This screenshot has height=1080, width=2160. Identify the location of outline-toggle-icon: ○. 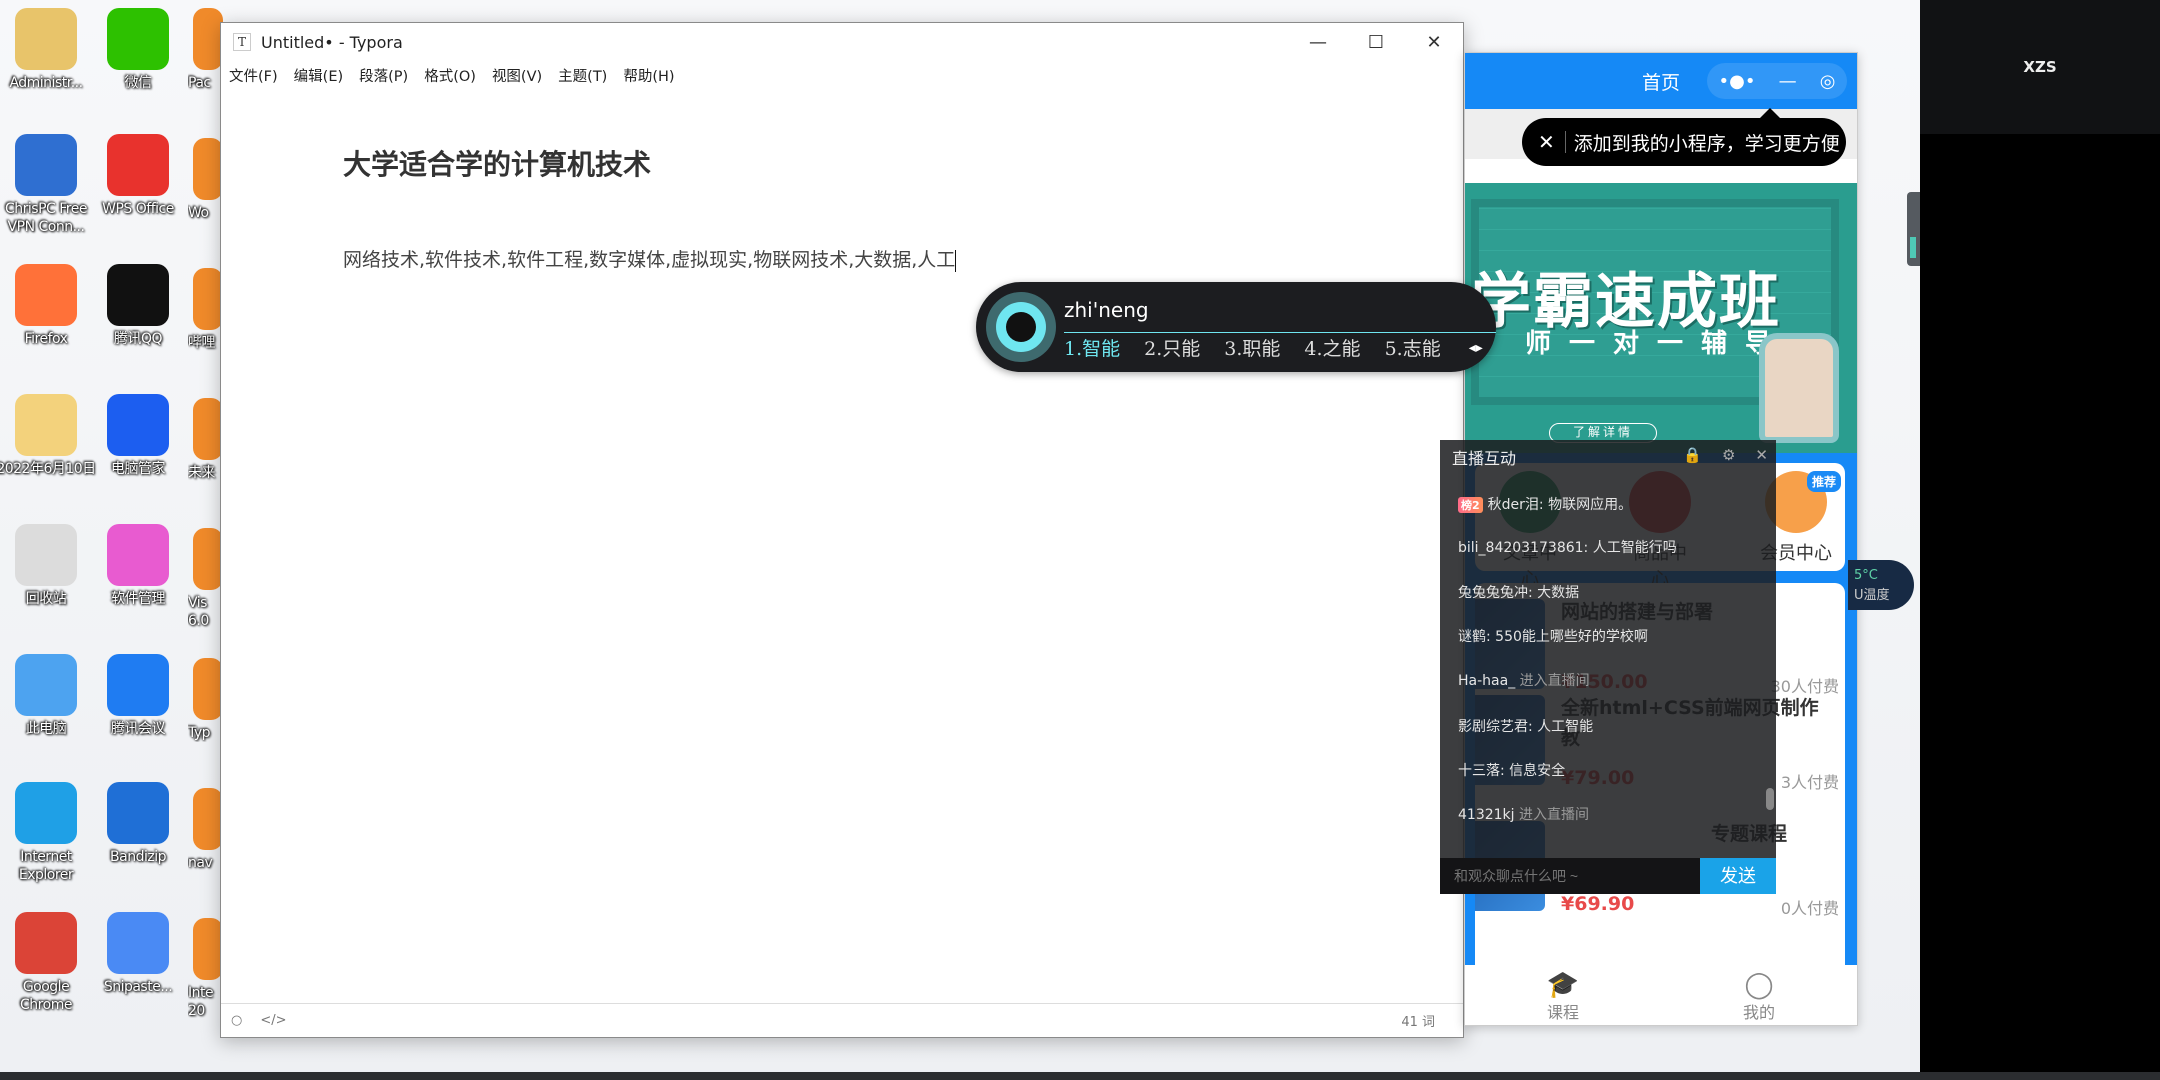
(236, 1020).